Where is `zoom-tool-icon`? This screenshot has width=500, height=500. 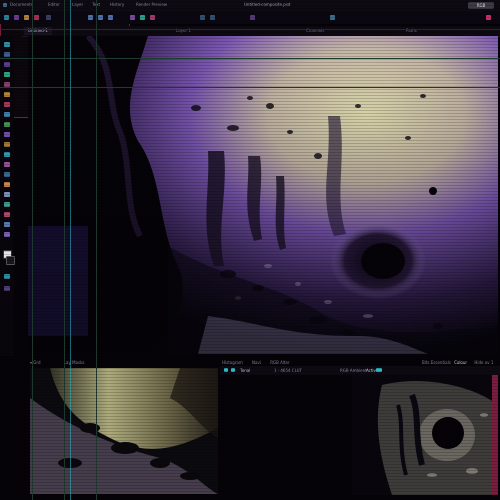
zoom-tool-icon is located at coordinates (7, 234).